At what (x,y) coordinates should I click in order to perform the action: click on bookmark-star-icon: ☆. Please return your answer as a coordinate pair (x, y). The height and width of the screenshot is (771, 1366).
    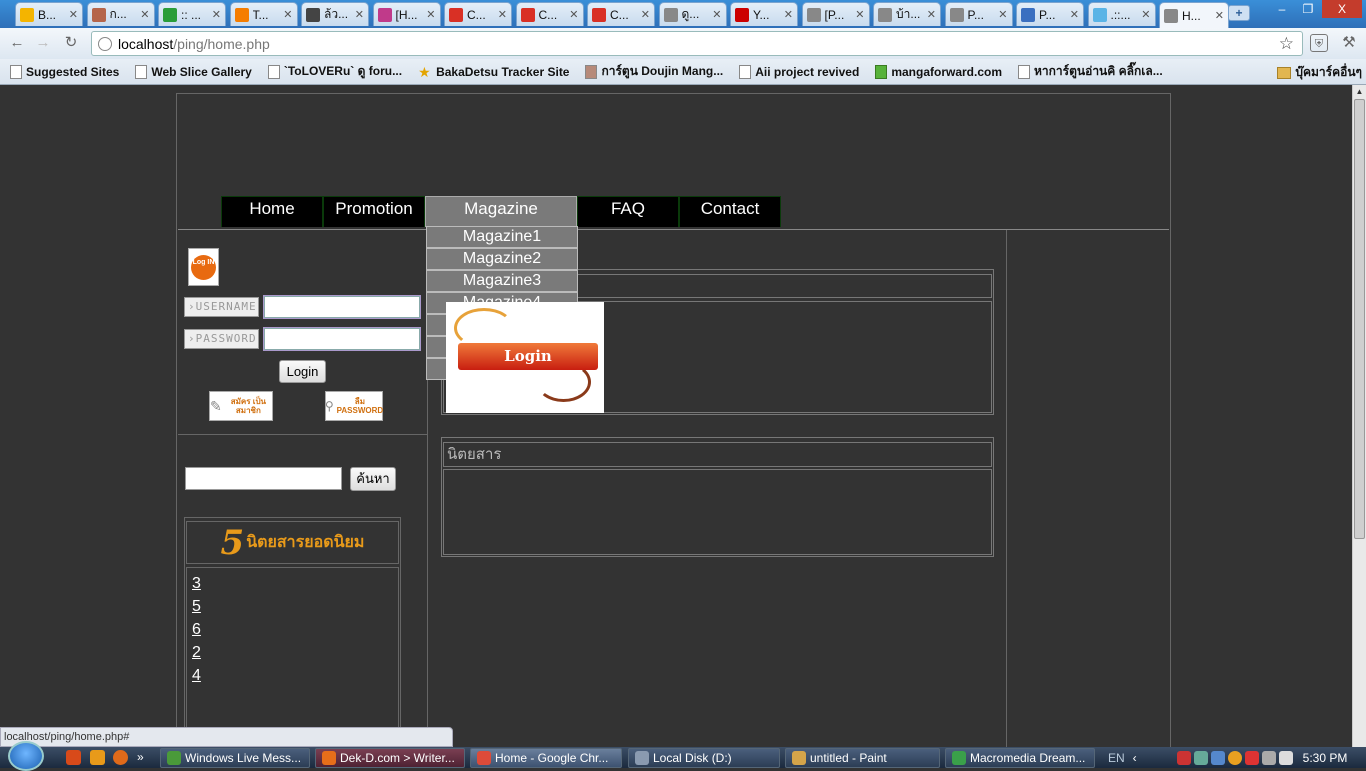
    Looking at the image, I should click on (1286, 44).